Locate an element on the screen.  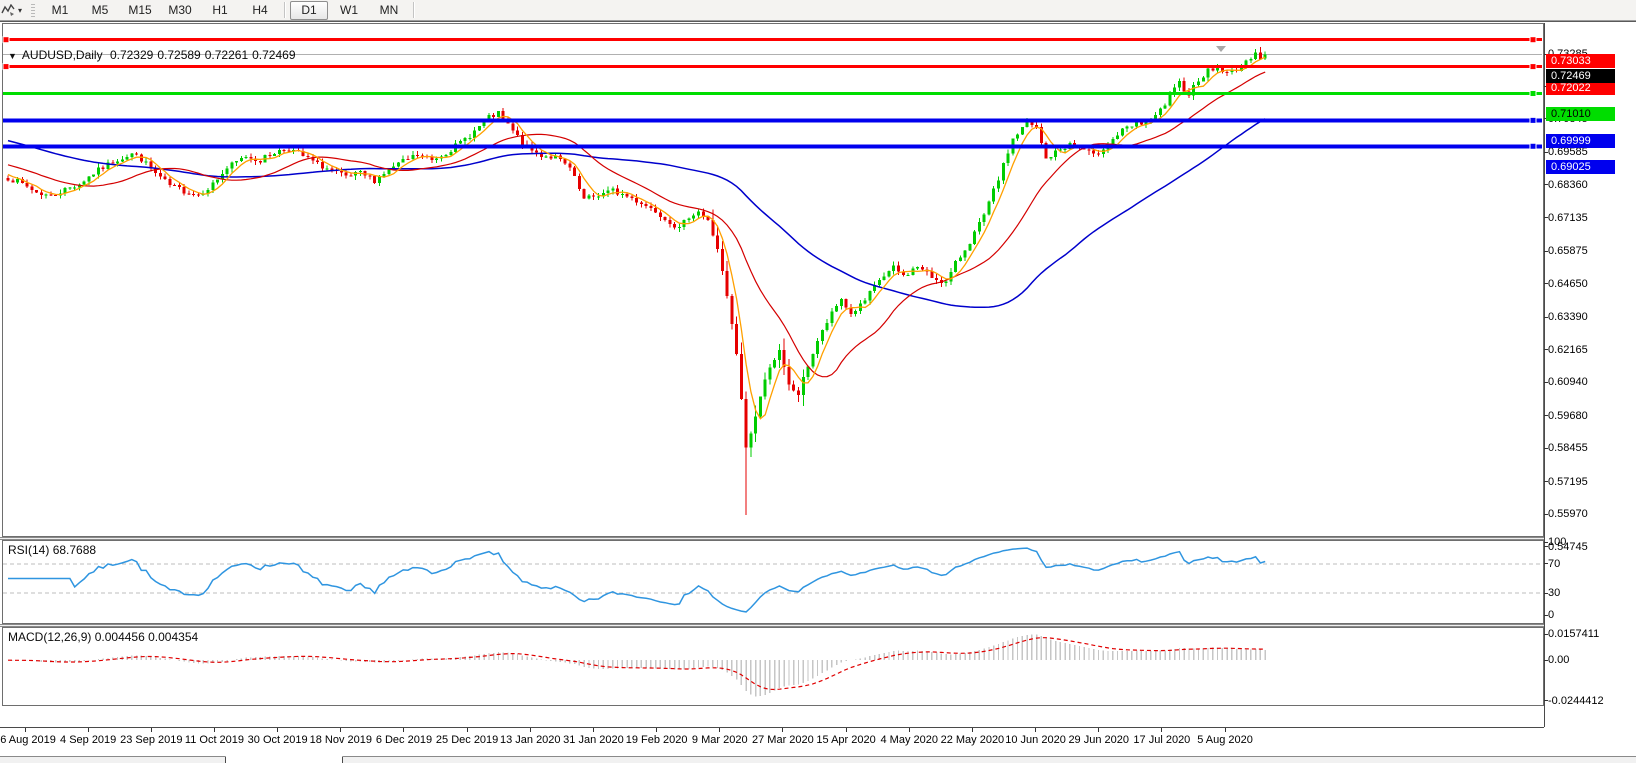
rsi-pane is located at coordinates (773, 582).